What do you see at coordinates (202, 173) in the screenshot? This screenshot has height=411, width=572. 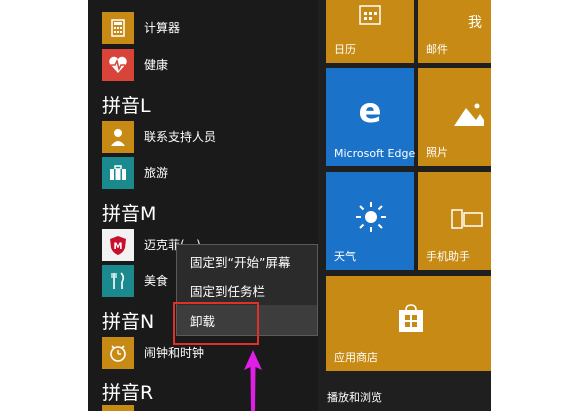 I see `app-item-travel: 旅游` at bounding box center [202, 173].